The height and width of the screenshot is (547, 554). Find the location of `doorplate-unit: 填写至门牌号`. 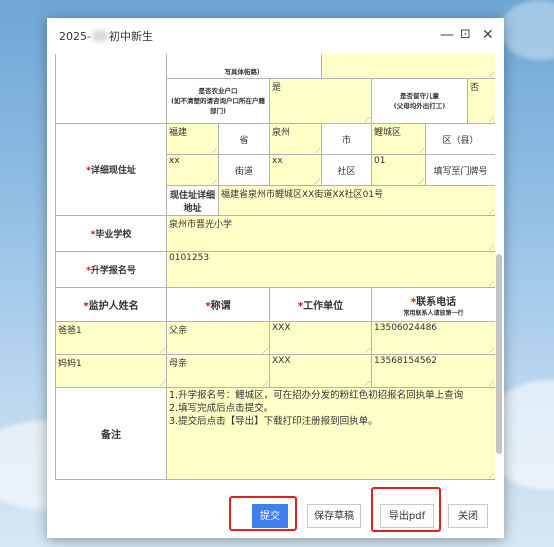

doorplate-unit: 填写至门牌号 is located at coordinates (460, 170).